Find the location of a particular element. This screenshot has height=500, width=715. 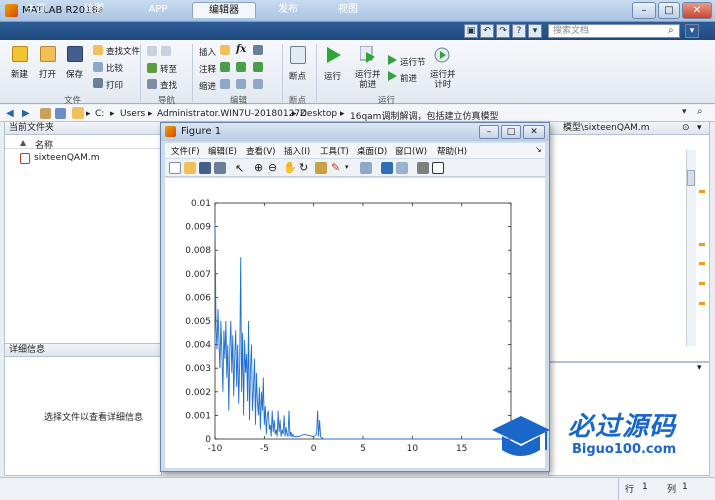

brush-dropdown-icon: ▾ is located at coordinates (347, 167).